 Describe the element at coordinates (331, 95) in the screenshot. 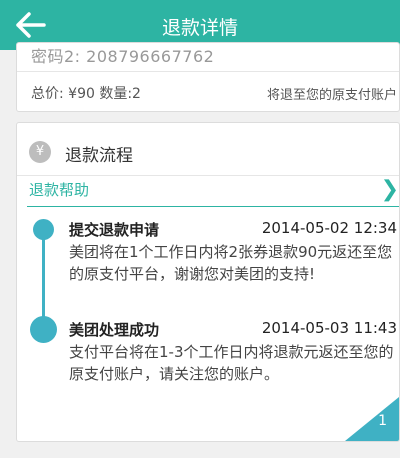

I see `refund-destination: 将退至您的原支付账户` at that location.